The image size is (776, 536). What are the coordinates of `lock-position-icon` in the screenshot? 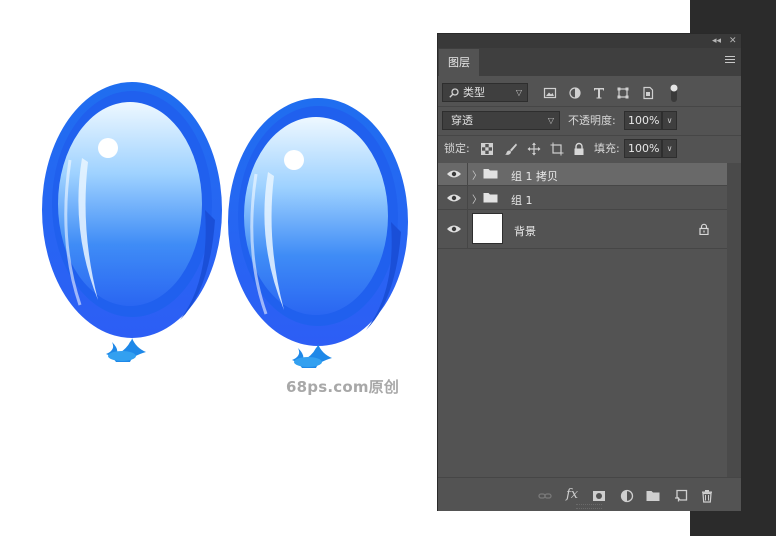 It's located at (534, 149).